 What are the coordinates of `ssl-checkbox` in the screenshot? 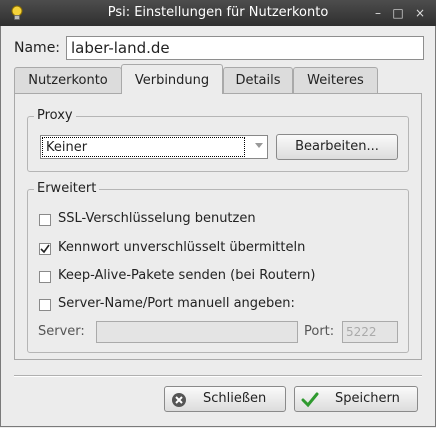 It's located at (45, 220).